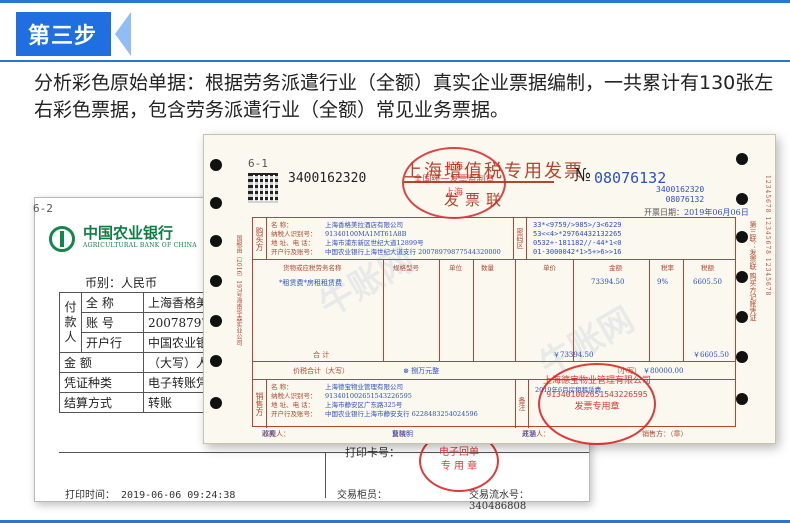 The height and width of the screenshot is (523, 790). I want to click on invoice-code: 3400162320, so click(327, 178).